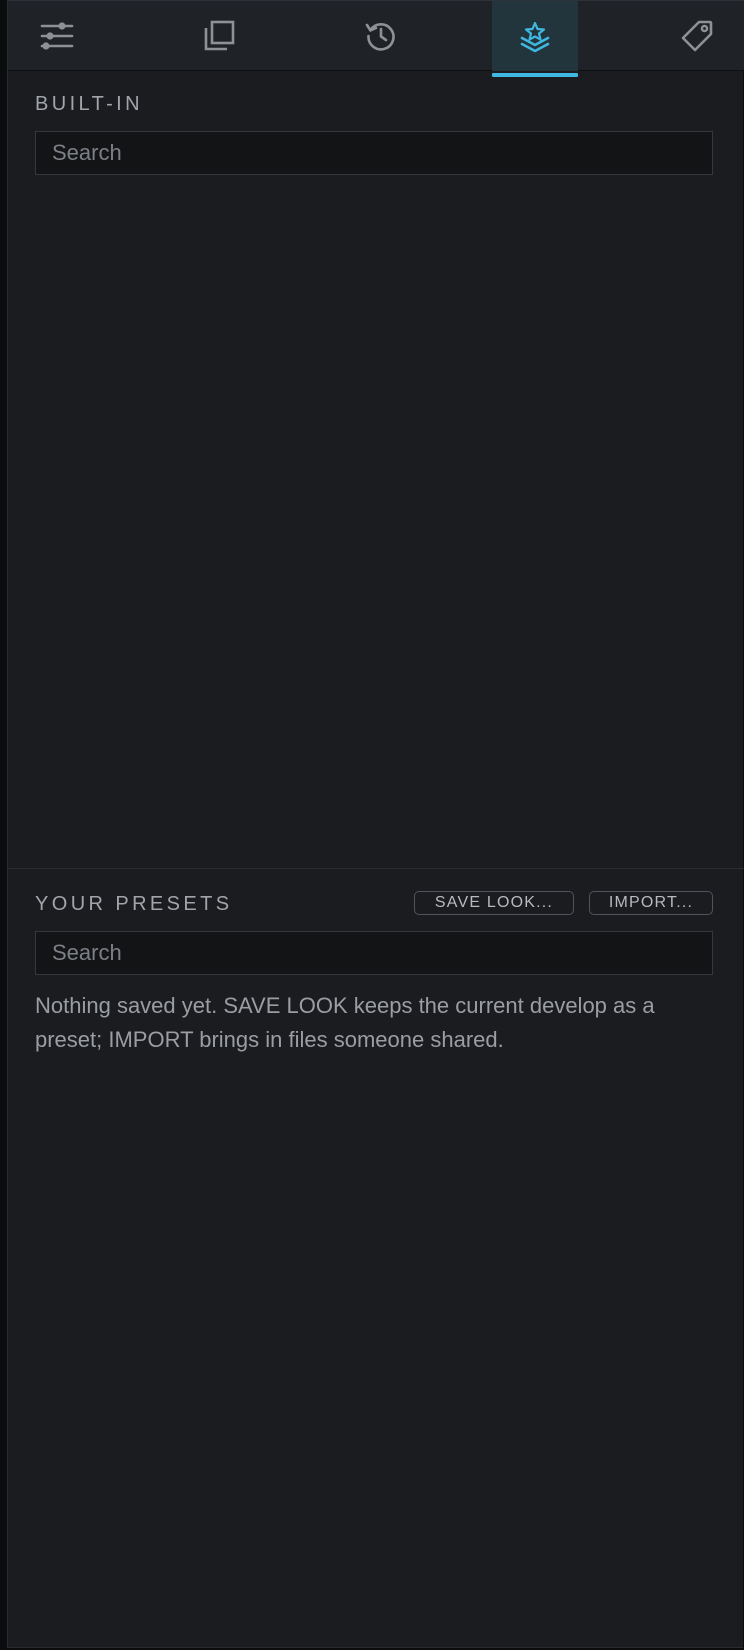 This screenshot has width=744, height=1650. What do you see at coordinates (535, 75) in the screenshot?
I see `active-tab-indicator` at bounding box center [535, 75].